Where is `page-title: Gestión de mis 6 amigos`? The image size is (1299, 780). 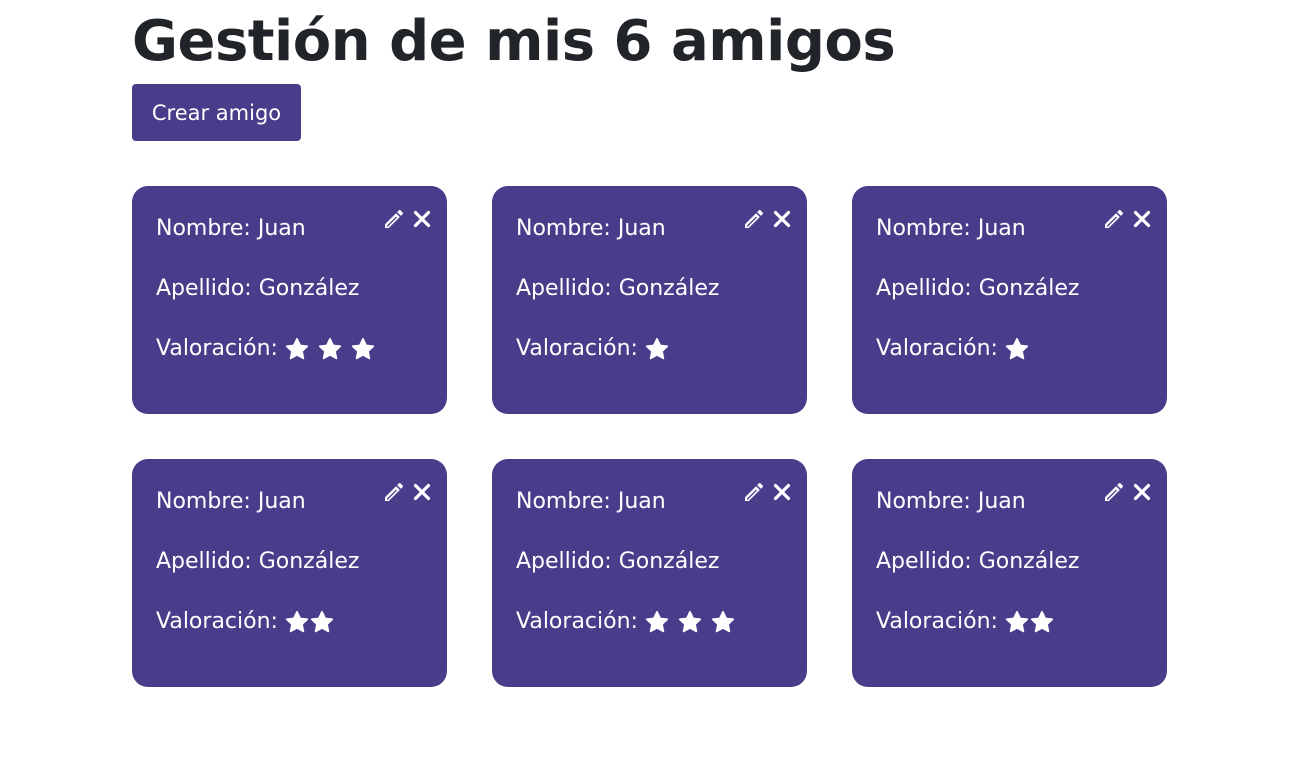 page-title: Gestión de mis 6 amigos is located at coordinates (514, 41).